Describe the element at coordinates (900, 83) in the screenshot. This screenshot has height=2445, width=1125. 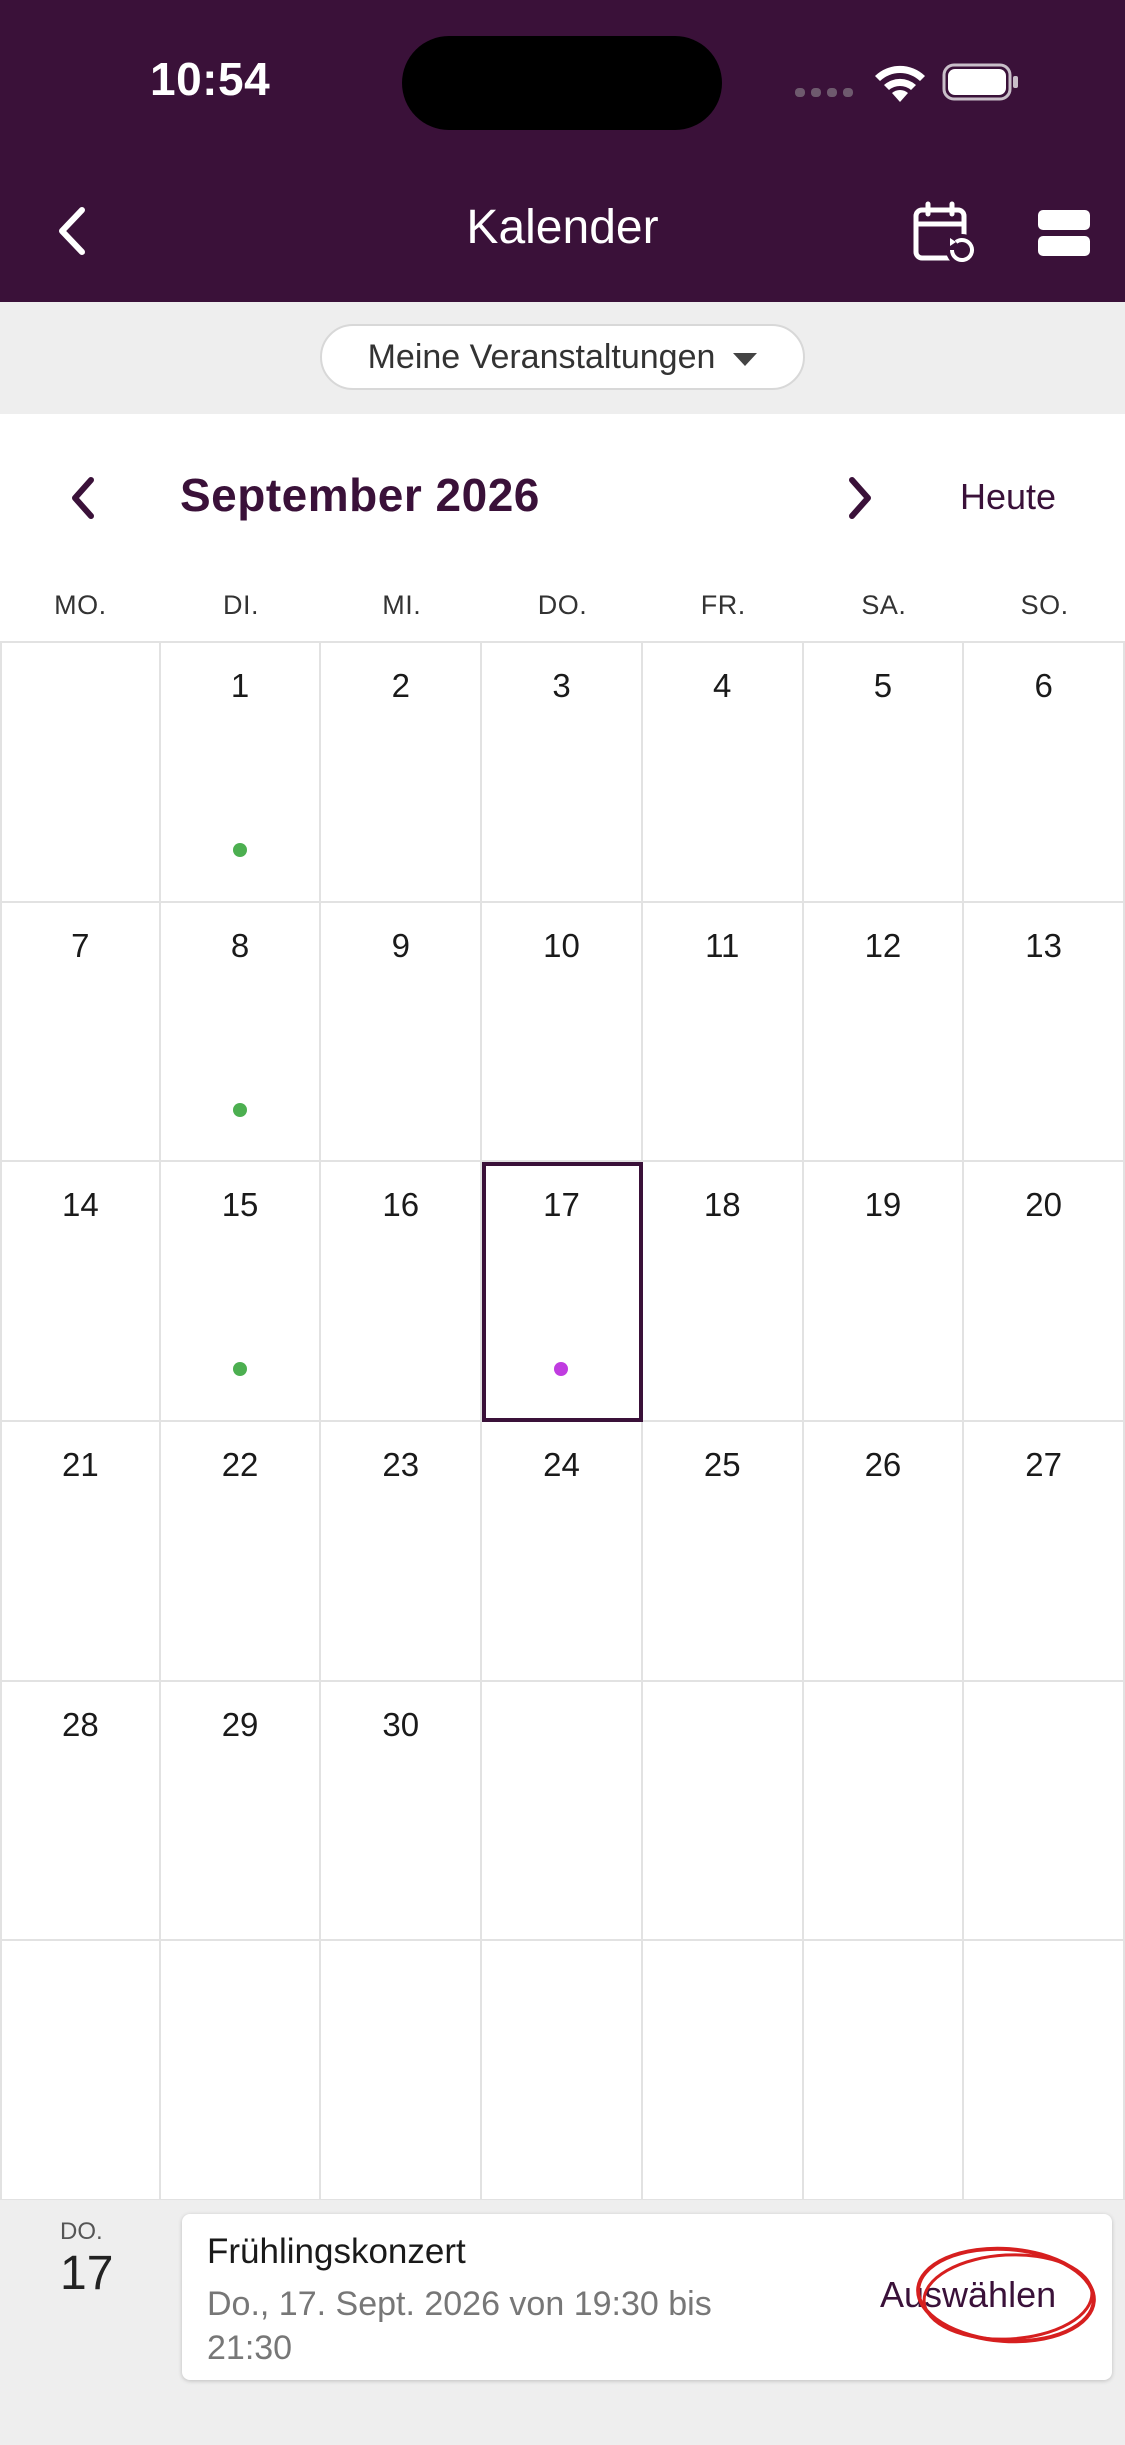
I see `wifi-icon` at that location.